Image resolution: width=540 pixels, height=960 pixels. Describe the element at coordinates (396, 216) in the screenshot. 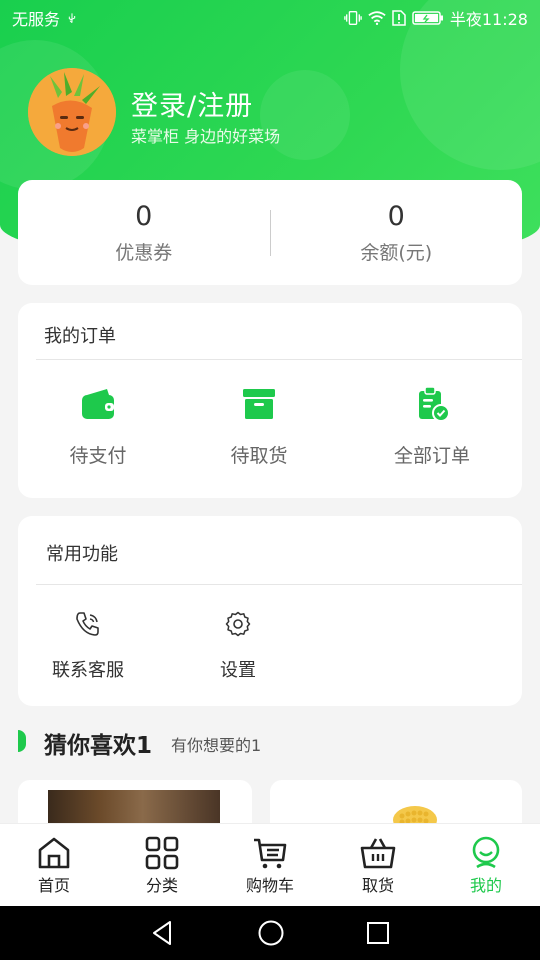

I see `balance-amount: 0` at that location.